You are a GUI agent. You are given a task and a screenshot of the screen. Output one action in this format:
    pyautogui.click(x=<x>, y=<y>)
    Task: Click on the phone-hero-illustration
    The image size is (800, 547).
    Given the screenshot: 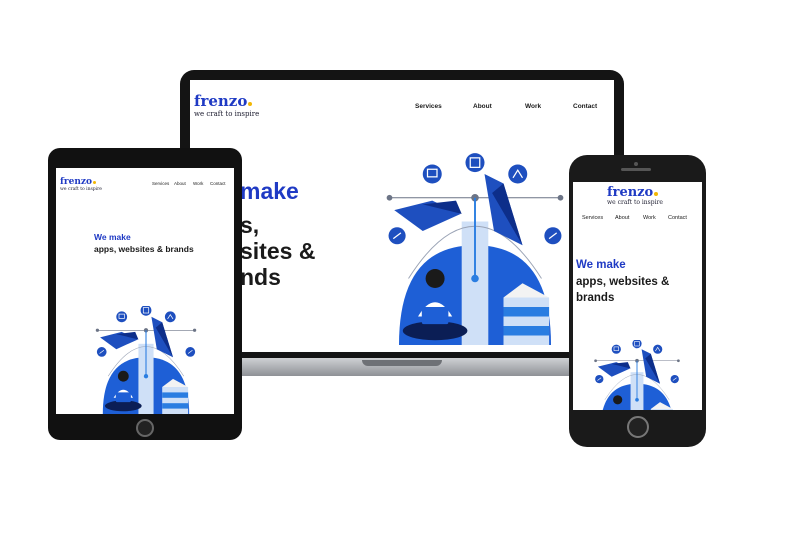 What is the action you would take?
    pyautogui.click(x=637, y=375)
    